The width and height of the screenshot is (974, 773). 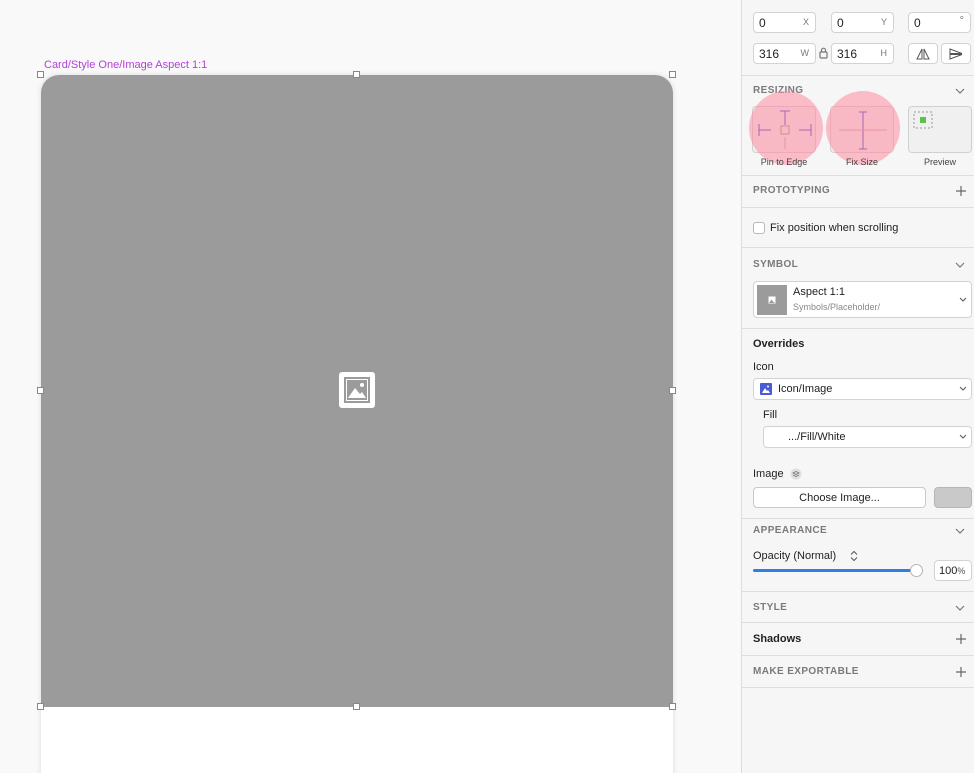 I want to click on resize-preview, so click(x=940, y=129).